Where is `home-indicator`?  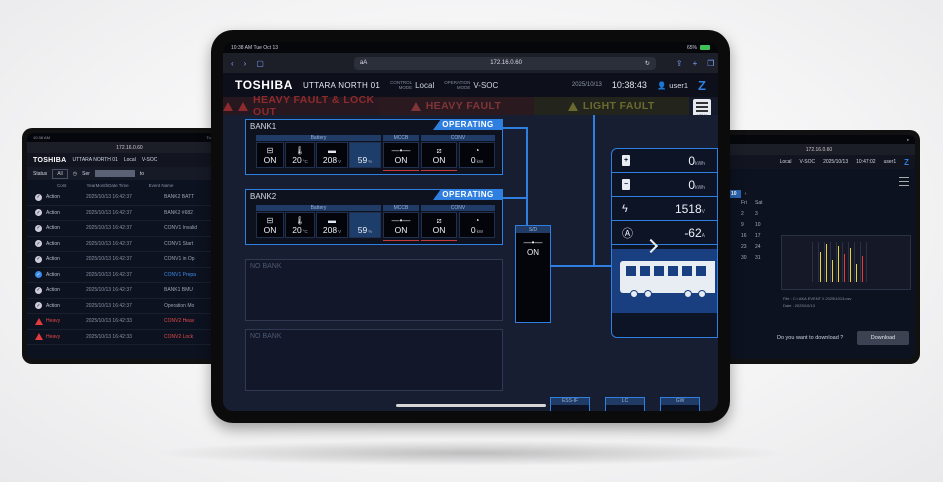 home-indicator is located at coordinates (471, 405).